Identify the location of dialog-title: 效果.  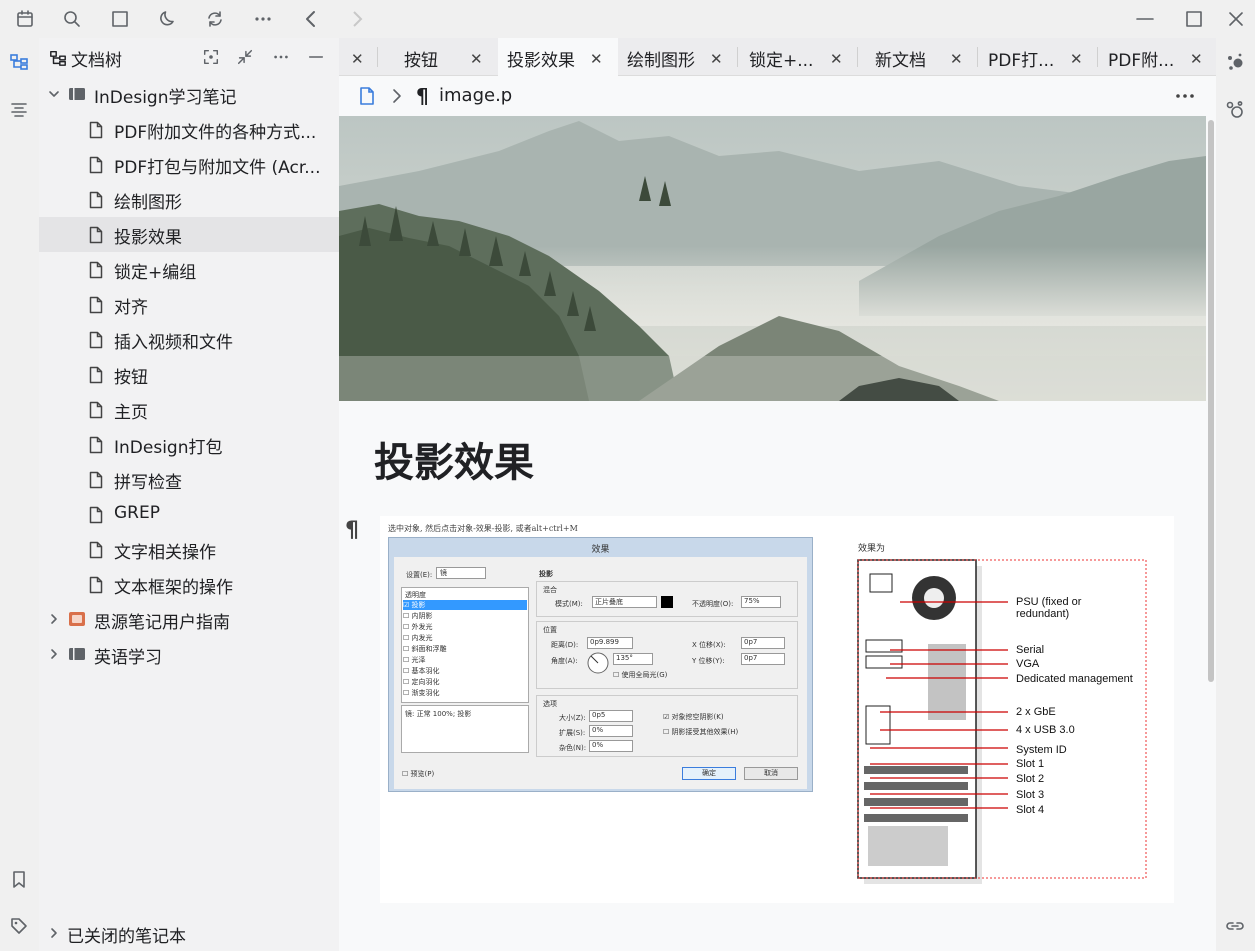
(600, 550).